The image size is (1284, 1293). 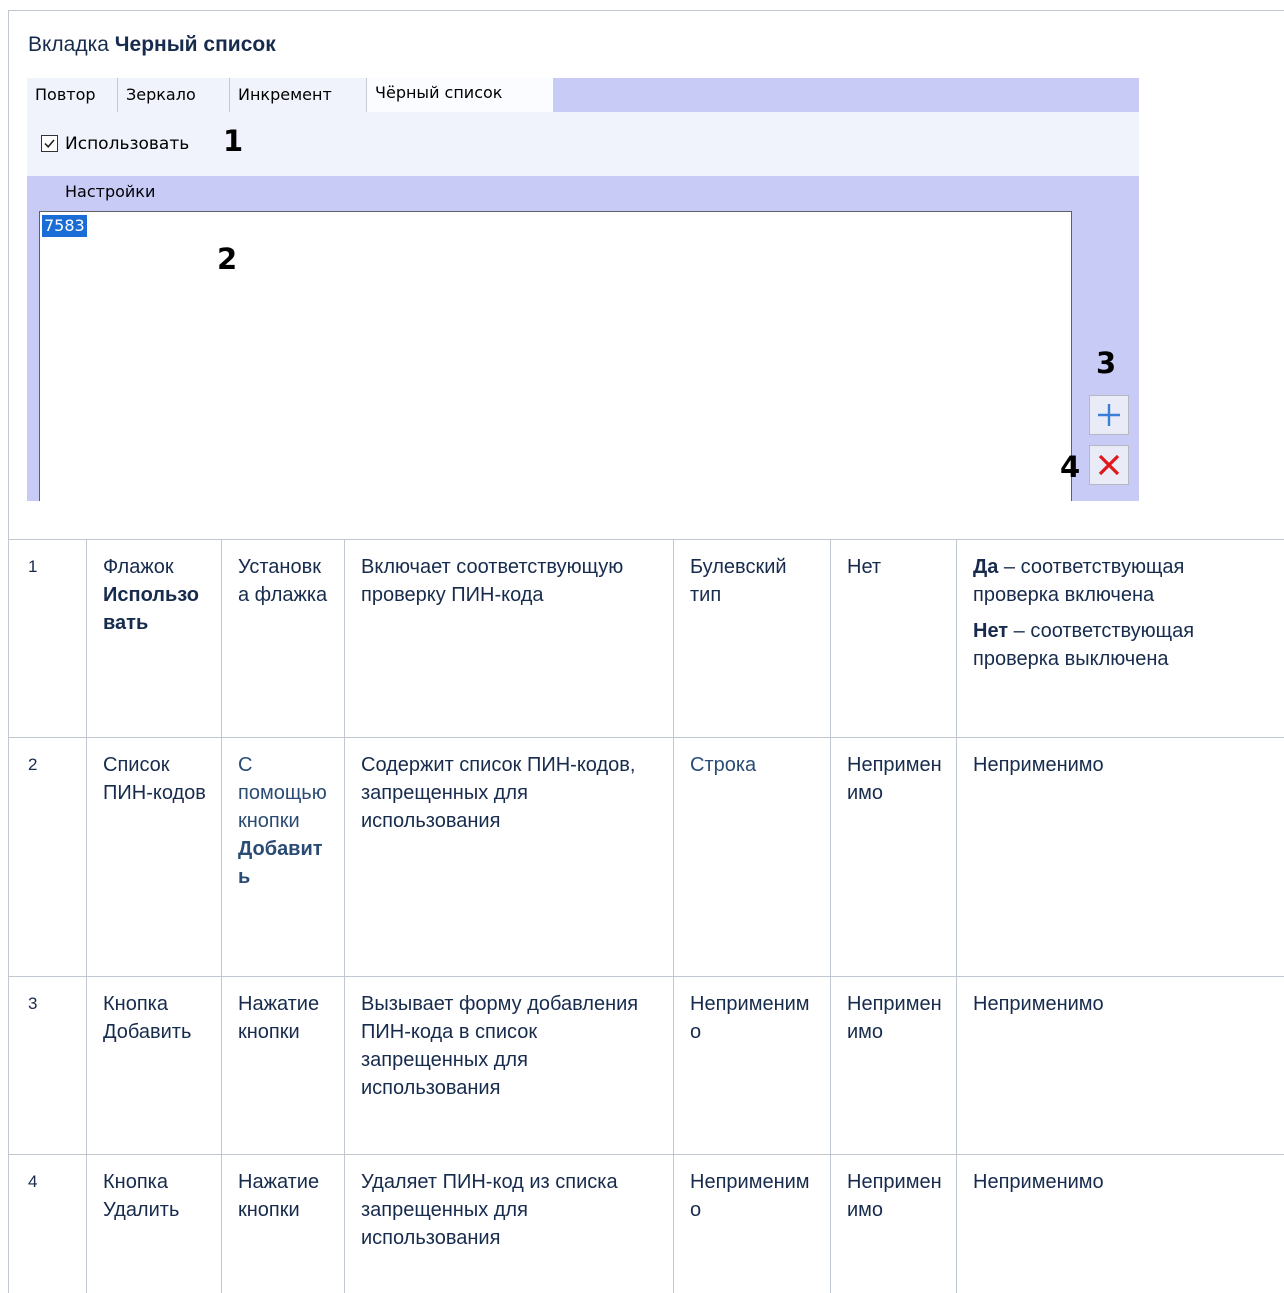 I want to click on set-method: С помощью кнопки Добавить, so click(x=282, y=857).